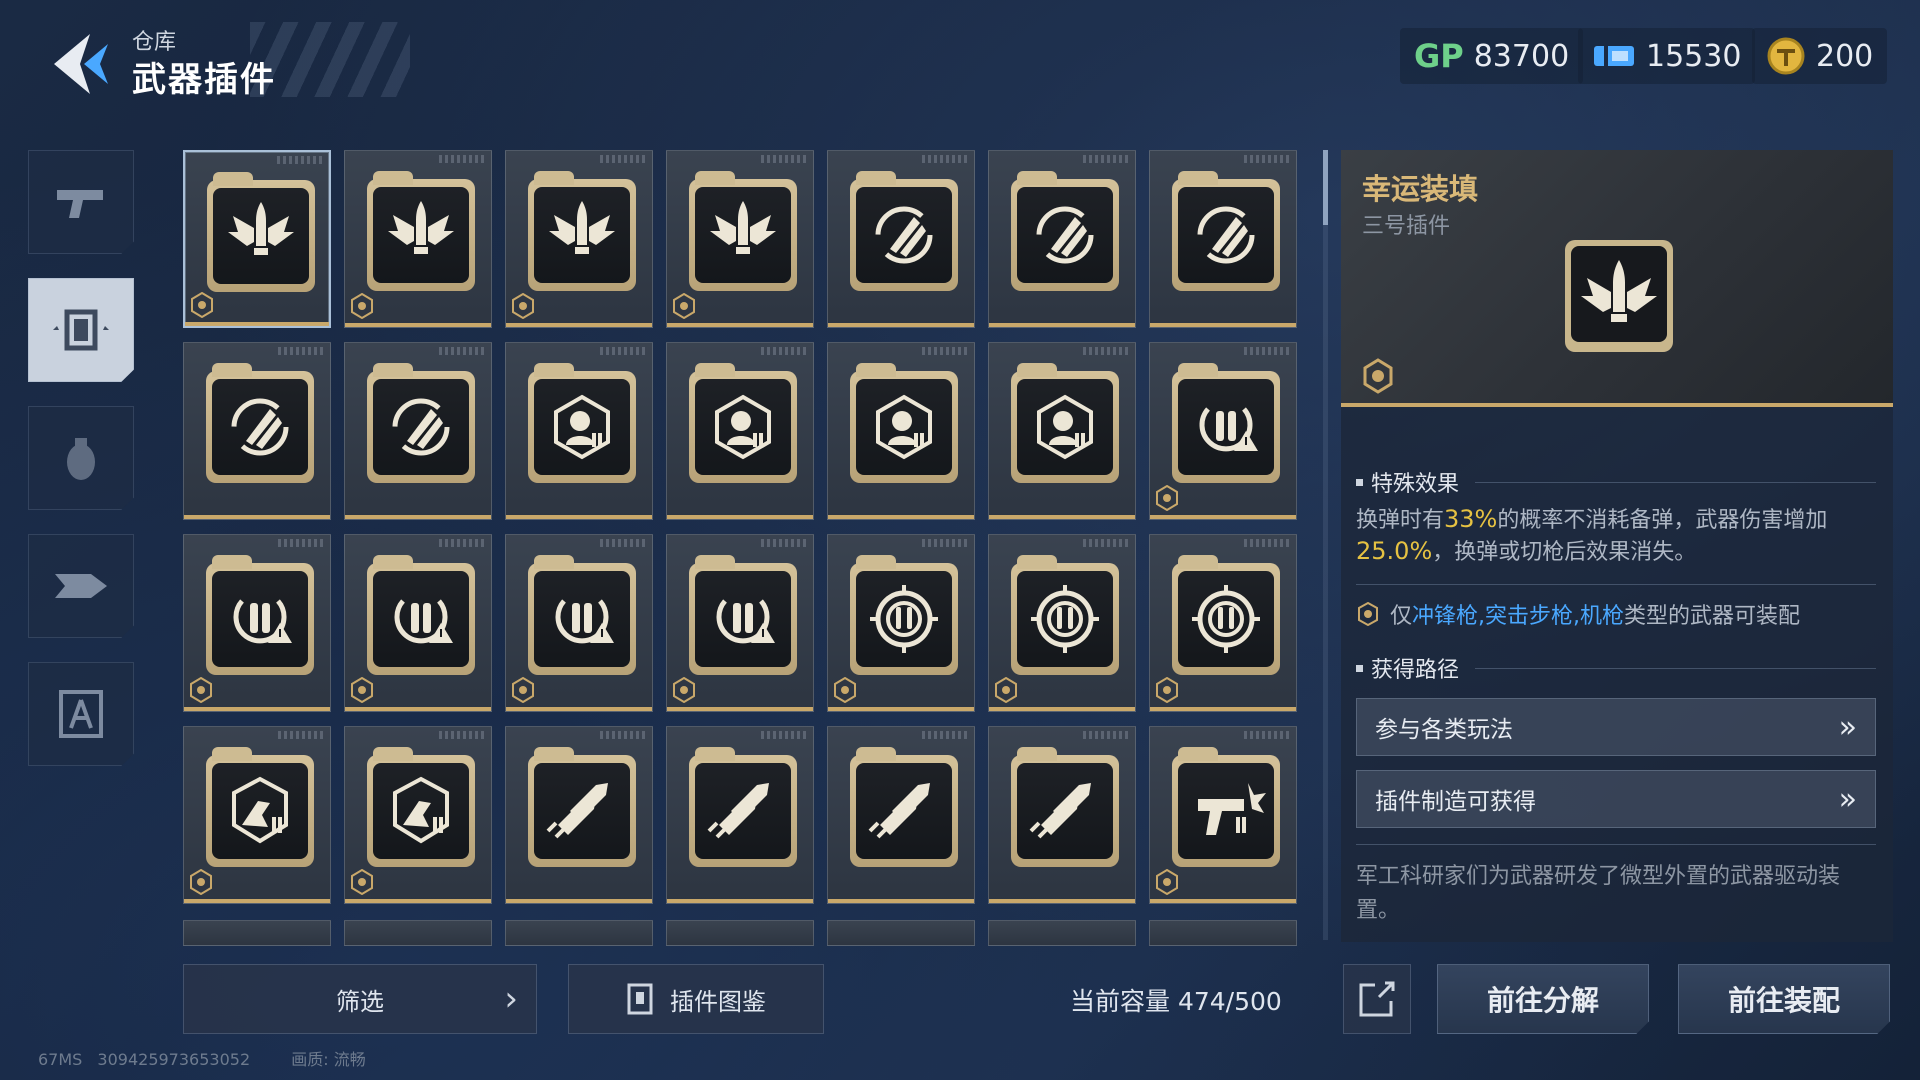 Image resolution: width=1920 pixels, height=1080 pixels. I want to click on equip-button: 前往装配, so click(1784, 999).